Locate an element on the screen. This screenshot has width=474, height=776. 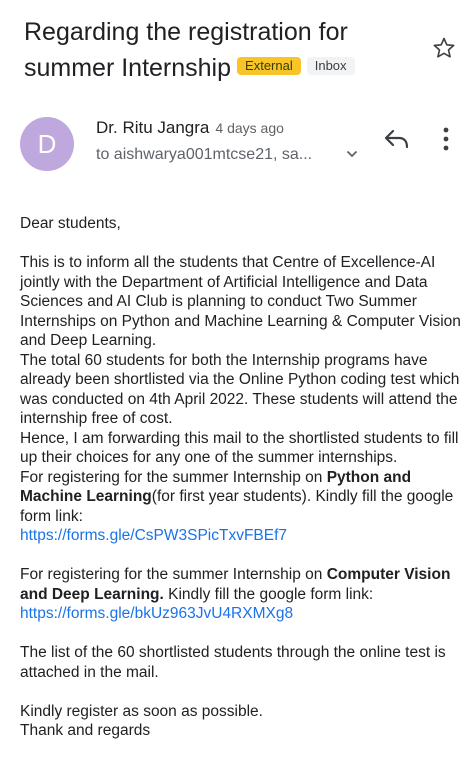
subject-line-1: Regarding the registration for is located at coordinates (186, 32).